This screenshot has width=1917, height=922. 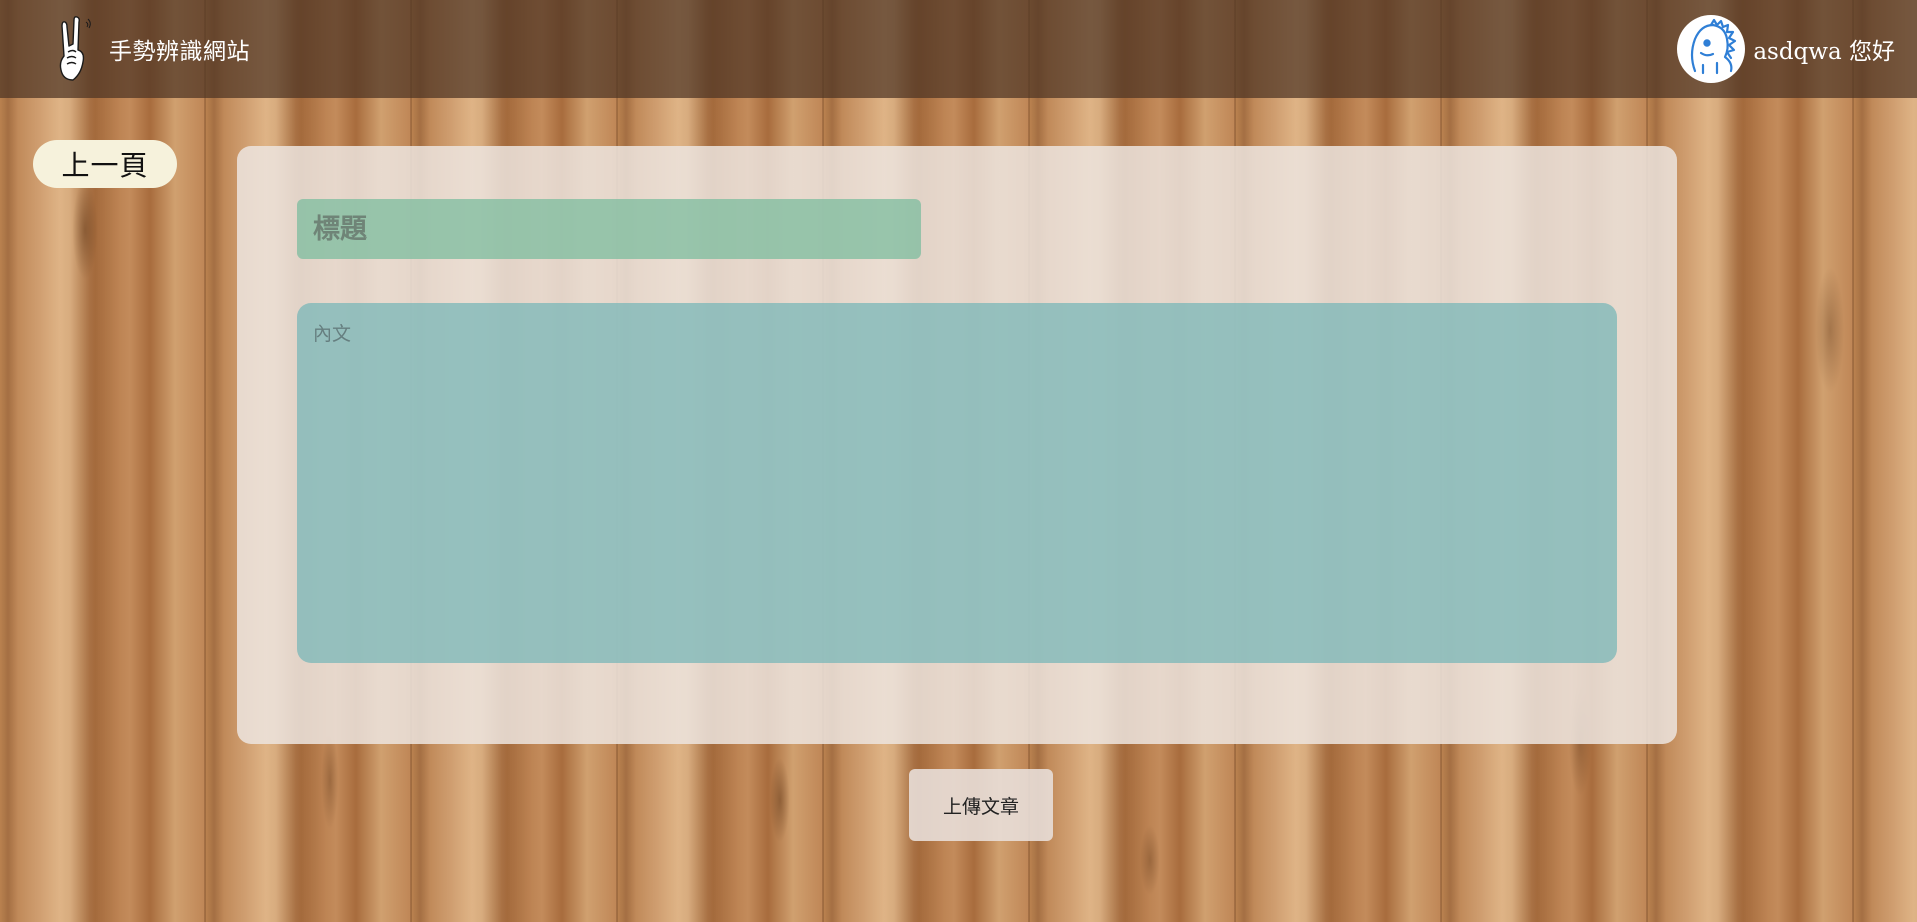 I want to click on upload-post-button: 上傳文章, so click(x=981, y=805).